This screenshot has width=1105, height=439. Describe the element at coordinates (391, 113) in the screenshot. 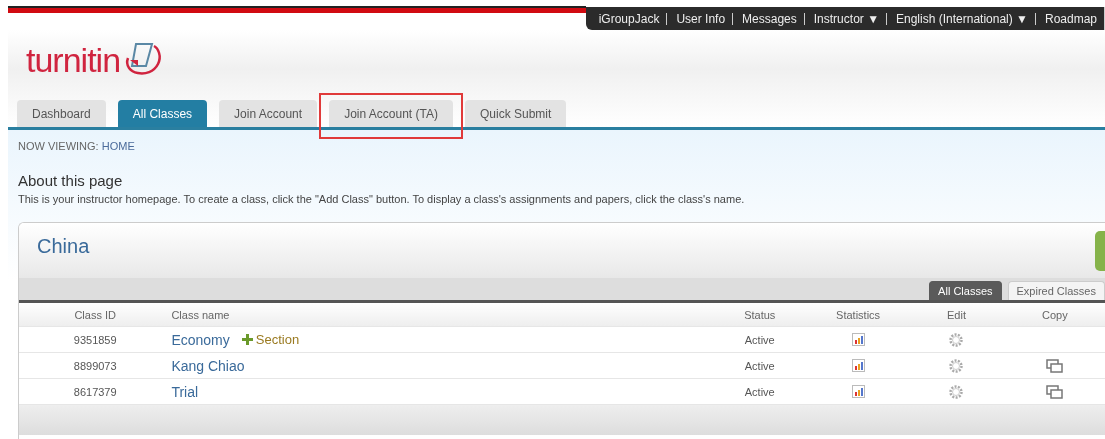

I see `tab: Join Account (TA)` at that location.